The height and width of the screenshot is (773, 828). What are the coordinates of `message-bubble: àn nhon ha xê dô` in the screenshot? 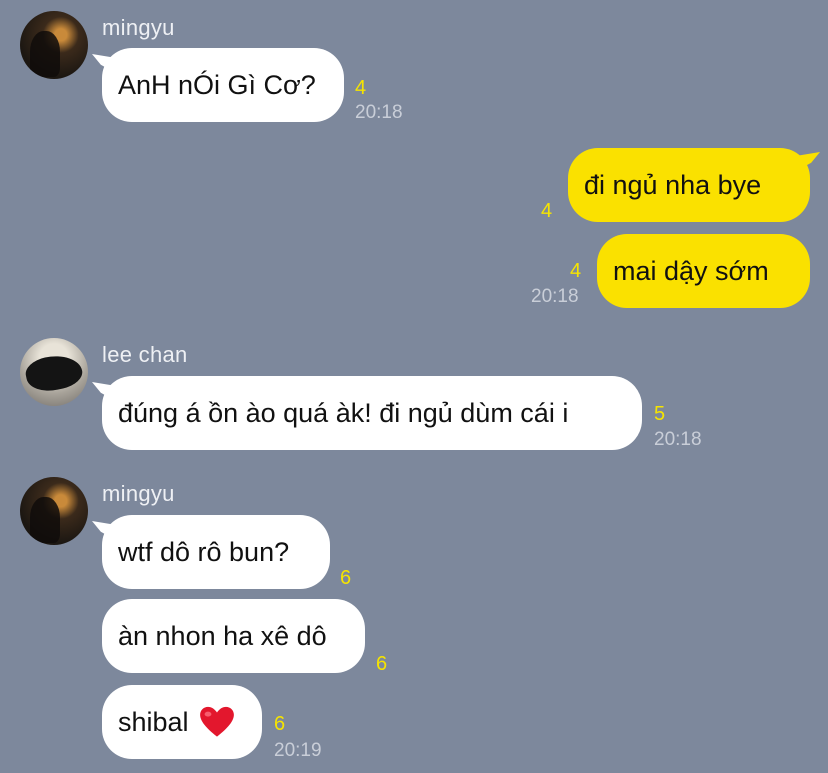 It's located at (233, 636).